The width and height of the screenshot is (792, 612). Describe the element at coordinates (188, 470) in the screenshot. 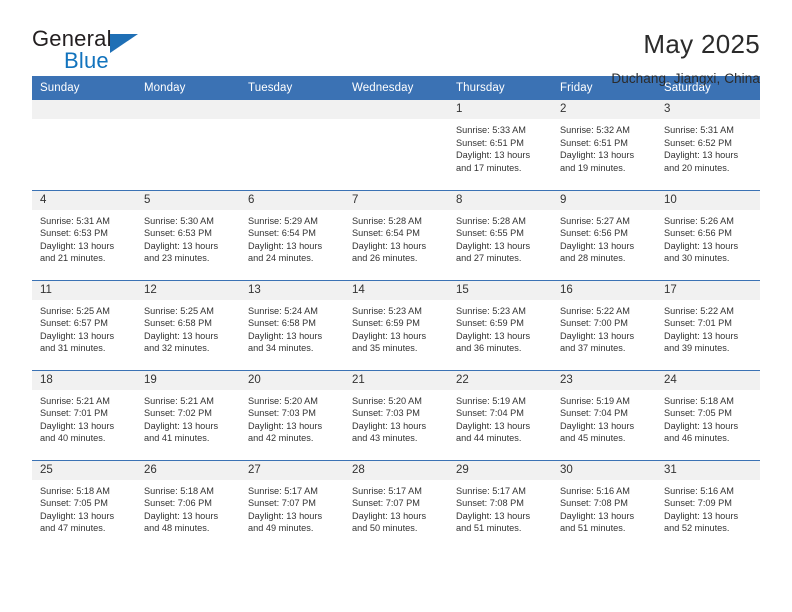

I see `day-number: 26` at that location.